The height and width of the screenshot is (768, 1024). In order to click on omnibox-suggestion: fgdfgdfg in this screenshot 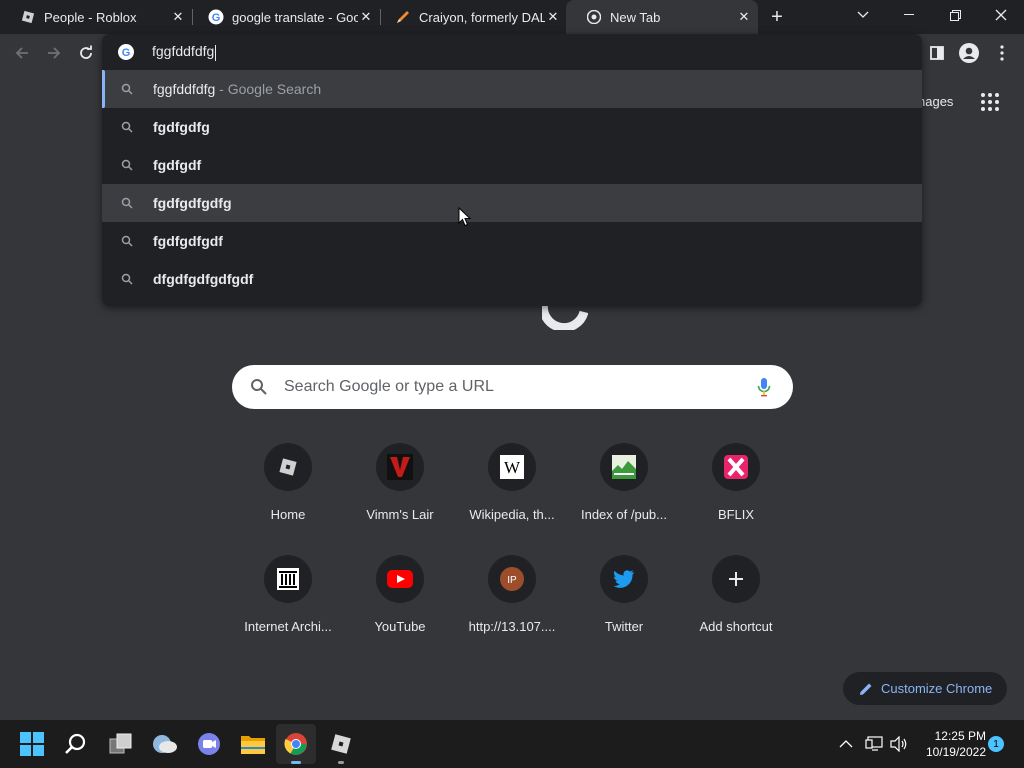, I will do `click(512, 127)`.